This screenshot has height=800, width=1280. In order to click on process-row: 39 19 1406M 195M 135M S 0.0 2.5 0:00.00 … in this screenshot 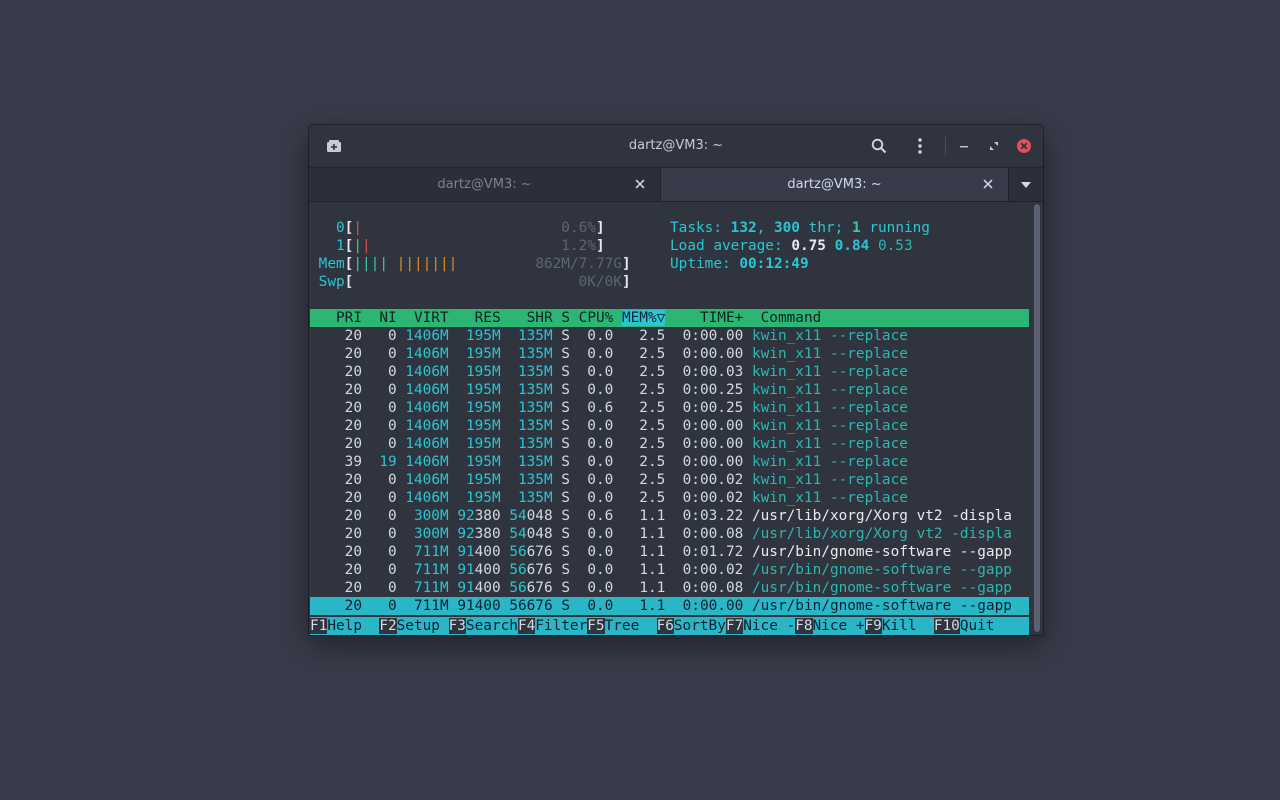, I will do `click(669, 462)`.